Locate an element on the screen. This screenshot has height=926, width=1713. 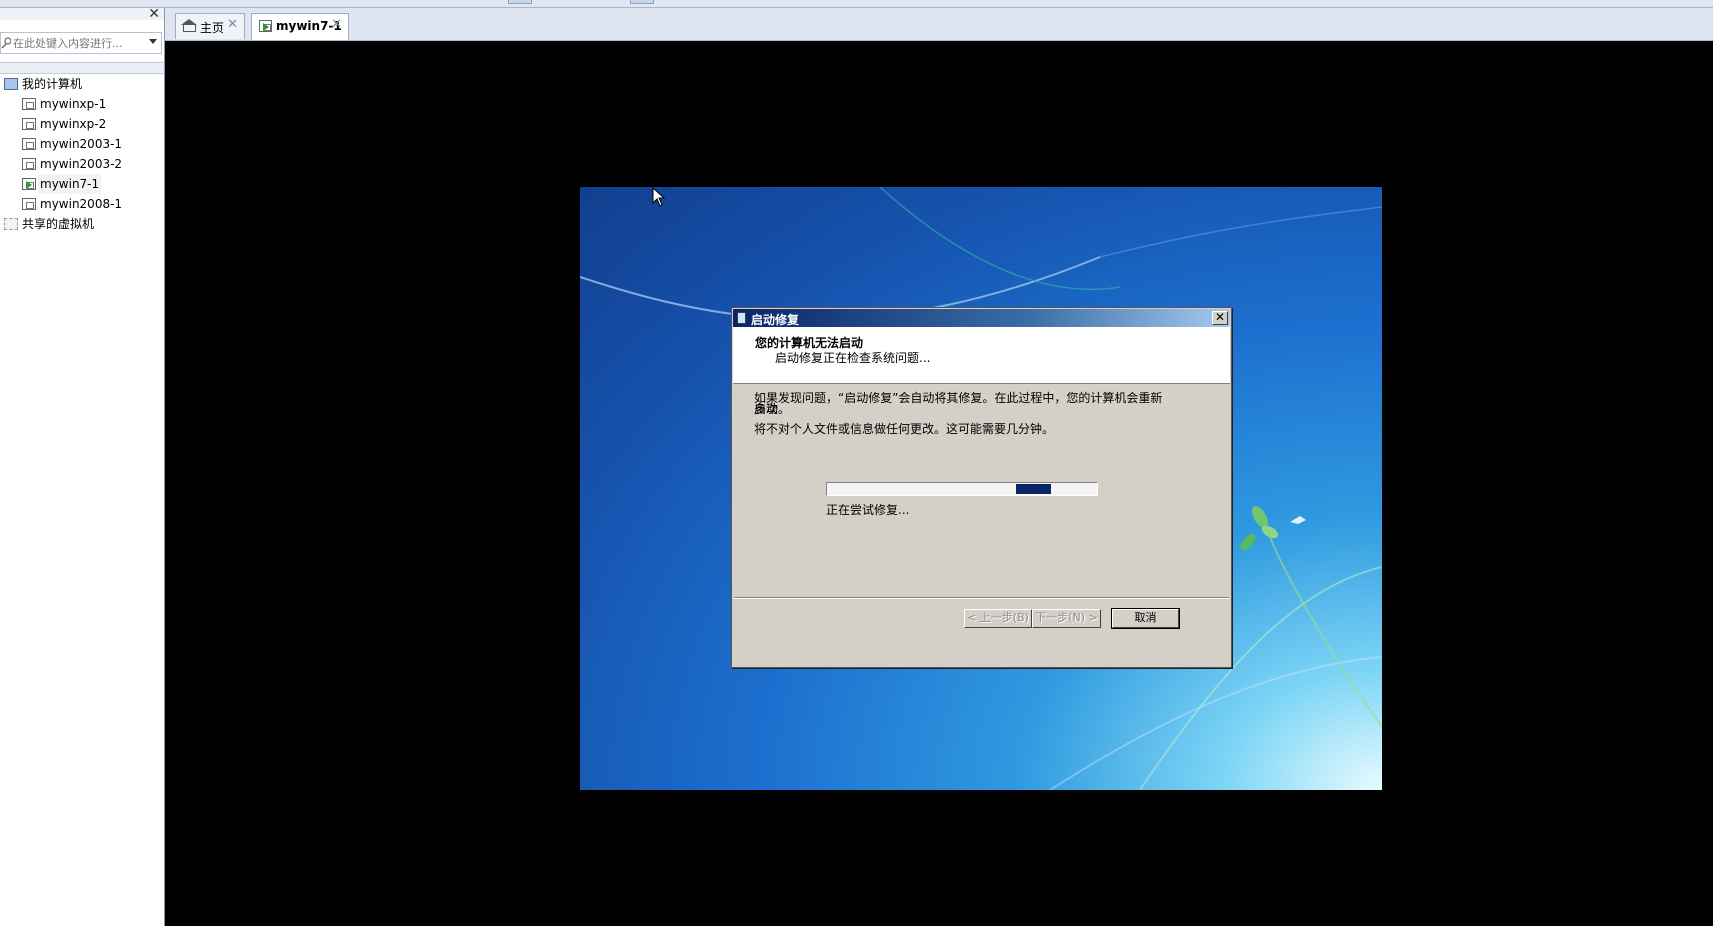
computer-icon is located at coordinates (11, 84).